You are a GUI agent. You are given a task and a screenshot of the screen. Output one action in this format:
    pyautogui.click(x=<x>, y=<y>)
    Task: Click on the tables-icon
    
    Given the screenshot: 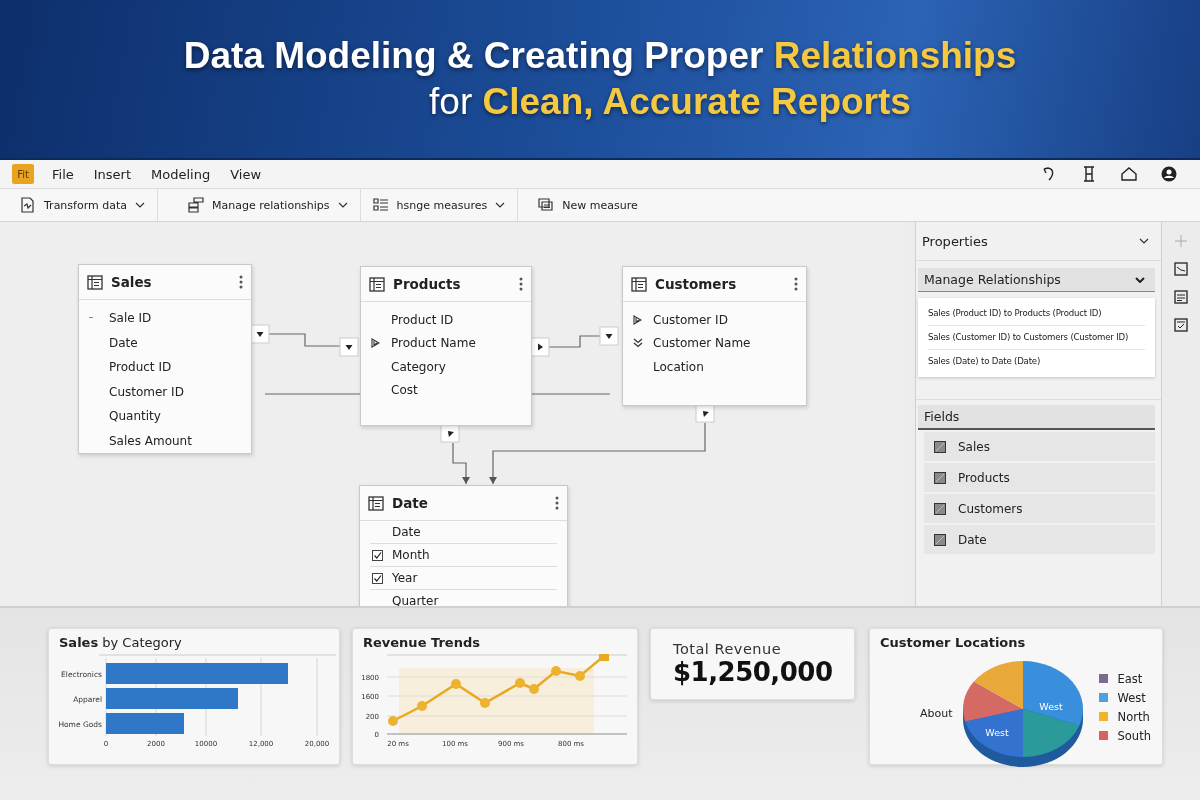 What is the action you would take?
    pyautogui.click(x=196, y=205)
    